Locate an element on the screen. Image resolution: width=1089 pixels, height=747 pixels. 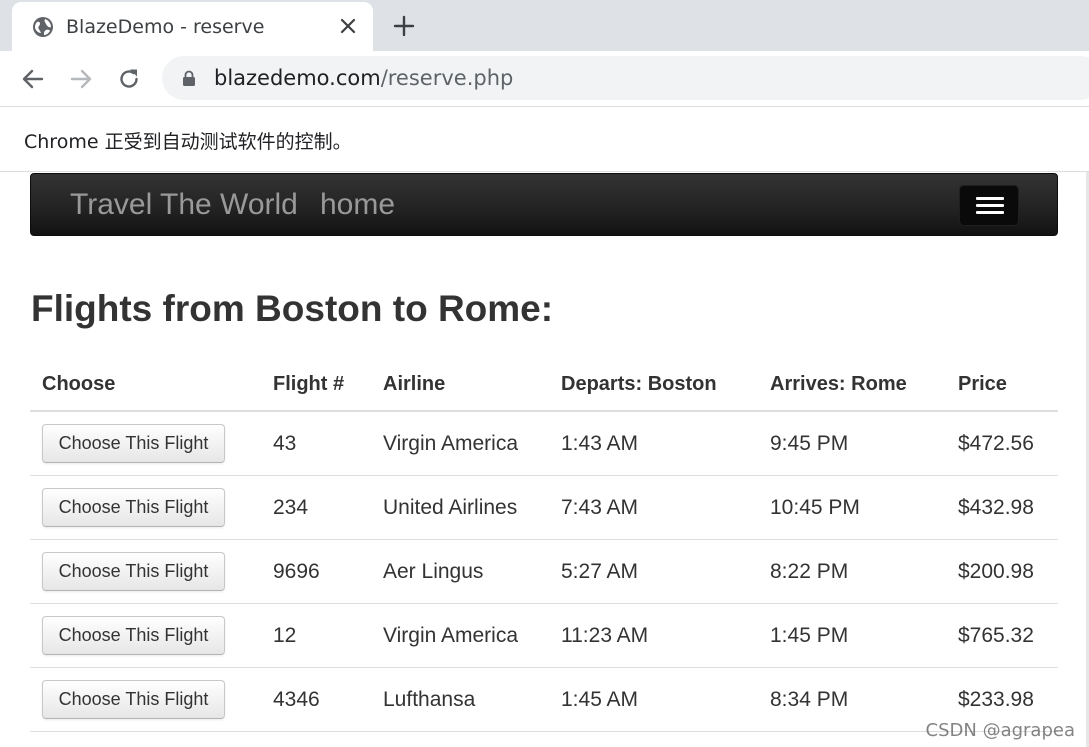
tab-title: BlazeDemo - reserve is located at coordinates (165, 27).